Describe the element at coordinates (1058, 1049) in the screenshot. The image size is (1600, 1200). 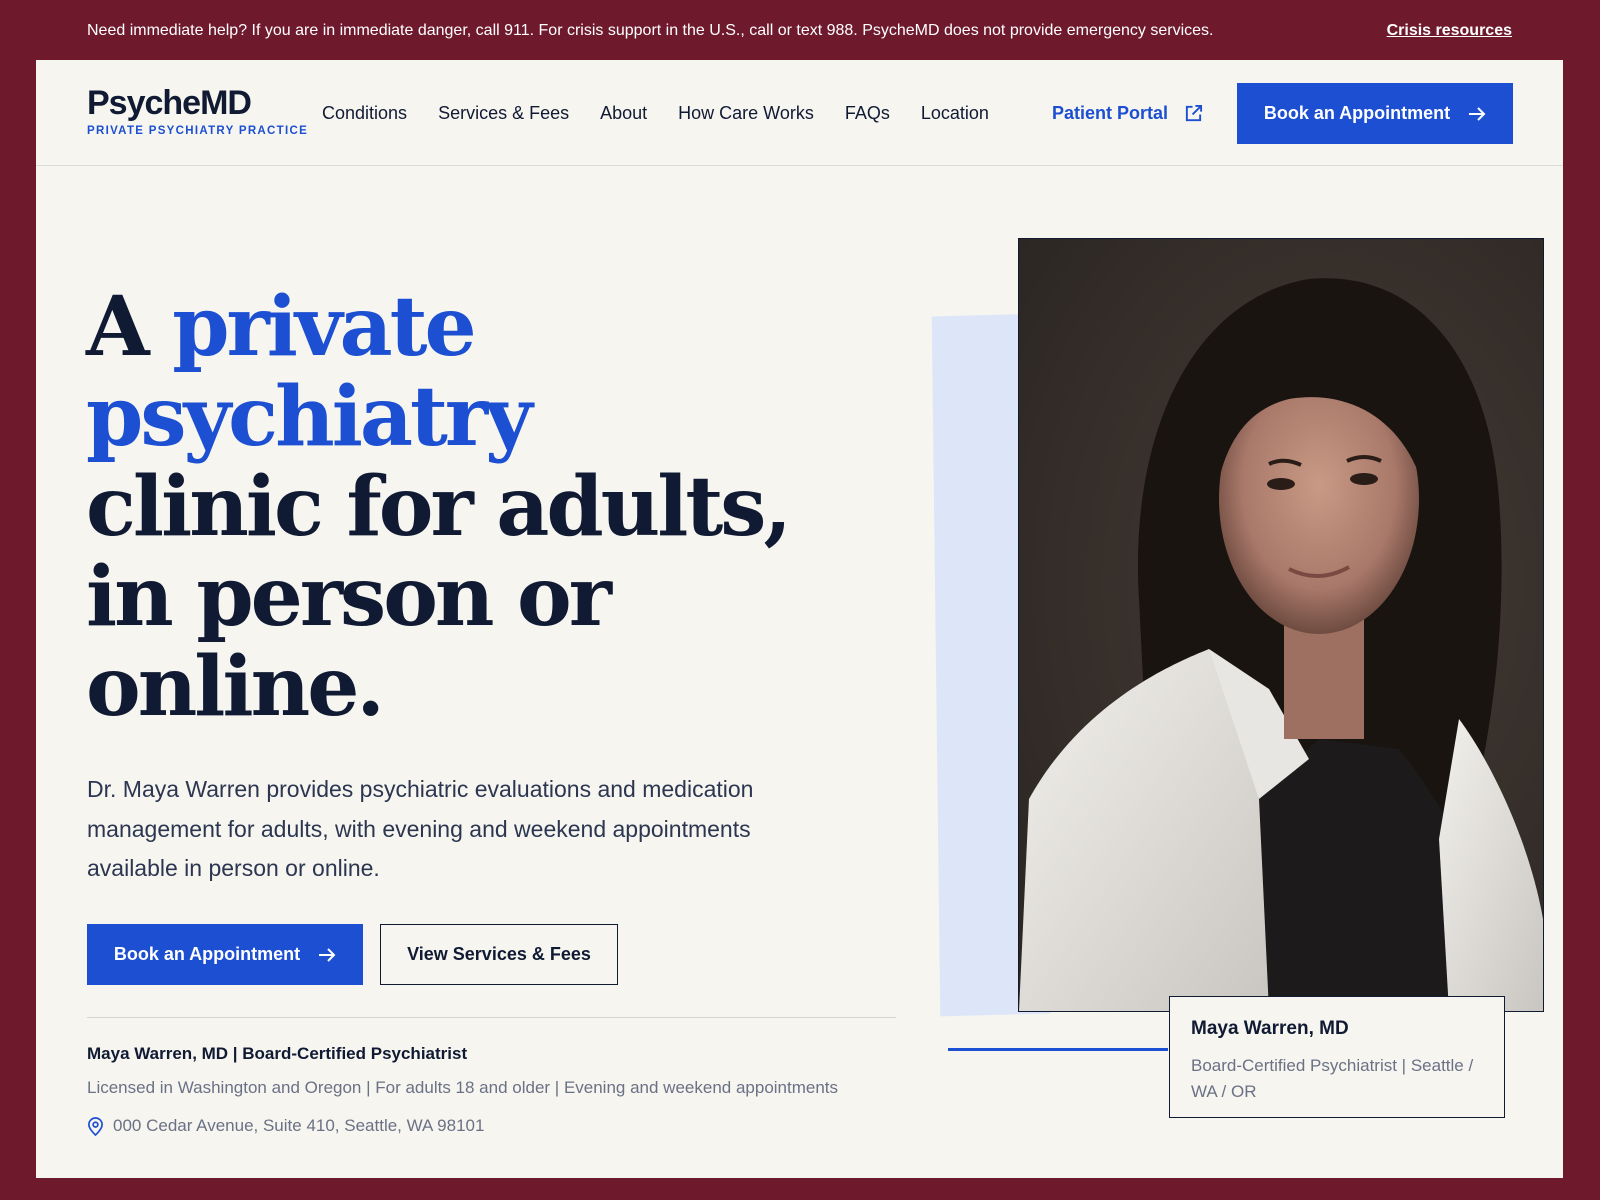
I see `caption-accent-line` at that location.